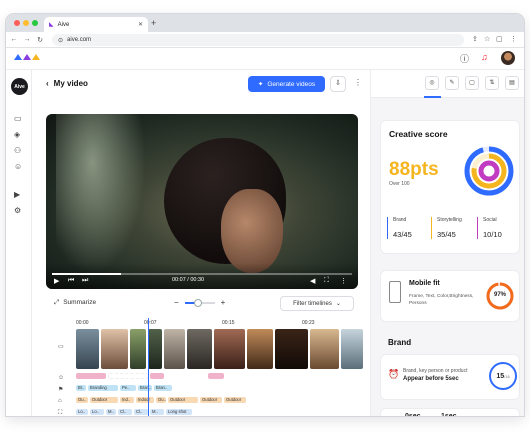  I want to click on settings-icon: ⚙, so click(17, 210).